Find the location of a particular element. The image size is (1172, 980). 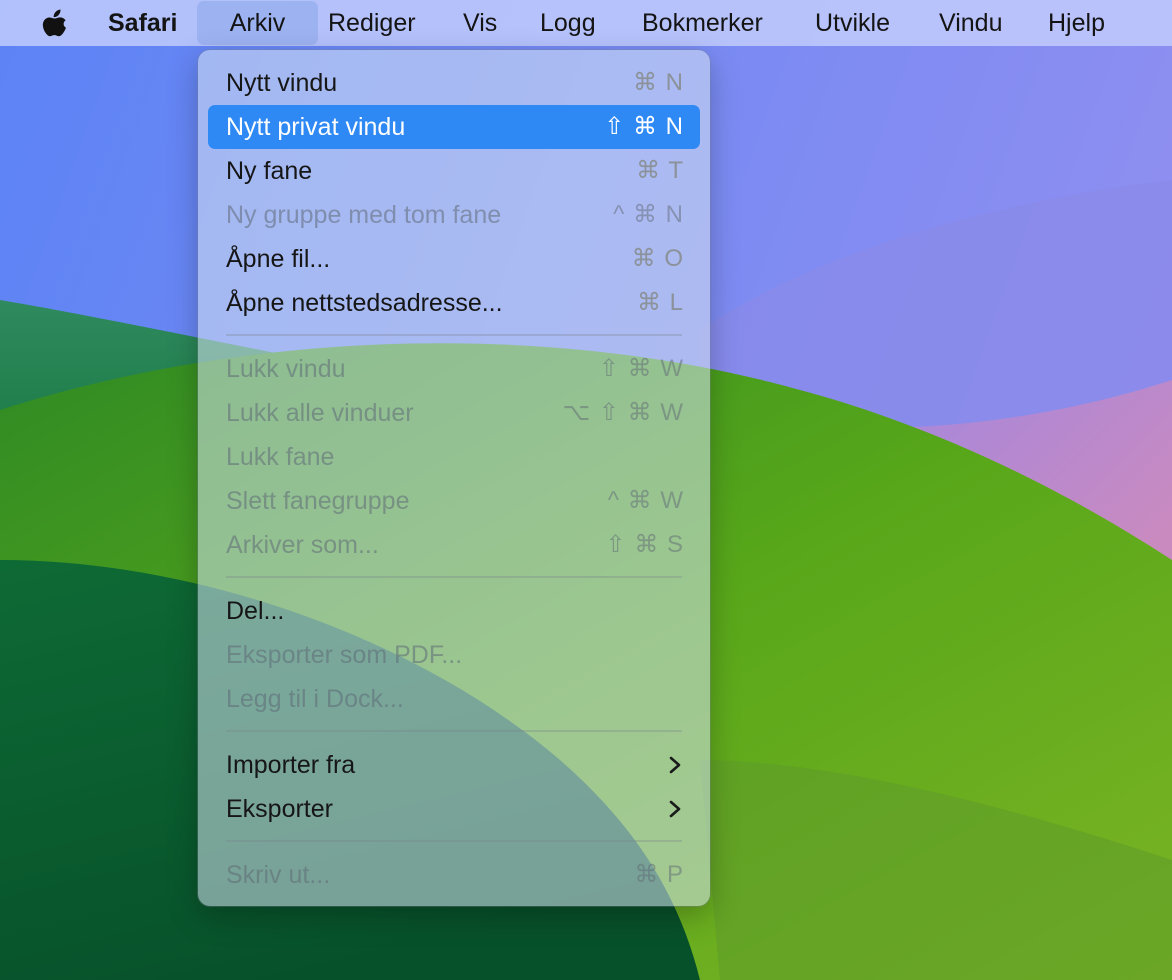

menu-item-label: Nytt vindu is located at coordinates (282, 83).